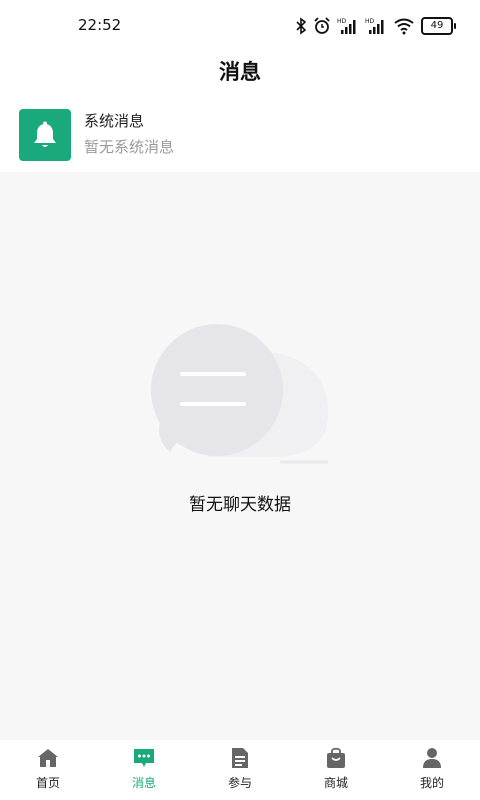 The image size is (480, 800). What do you see at coordinates (239, 783) in the screenshot?
I see `tab-label: 参与` at bounding box center [239, 783].